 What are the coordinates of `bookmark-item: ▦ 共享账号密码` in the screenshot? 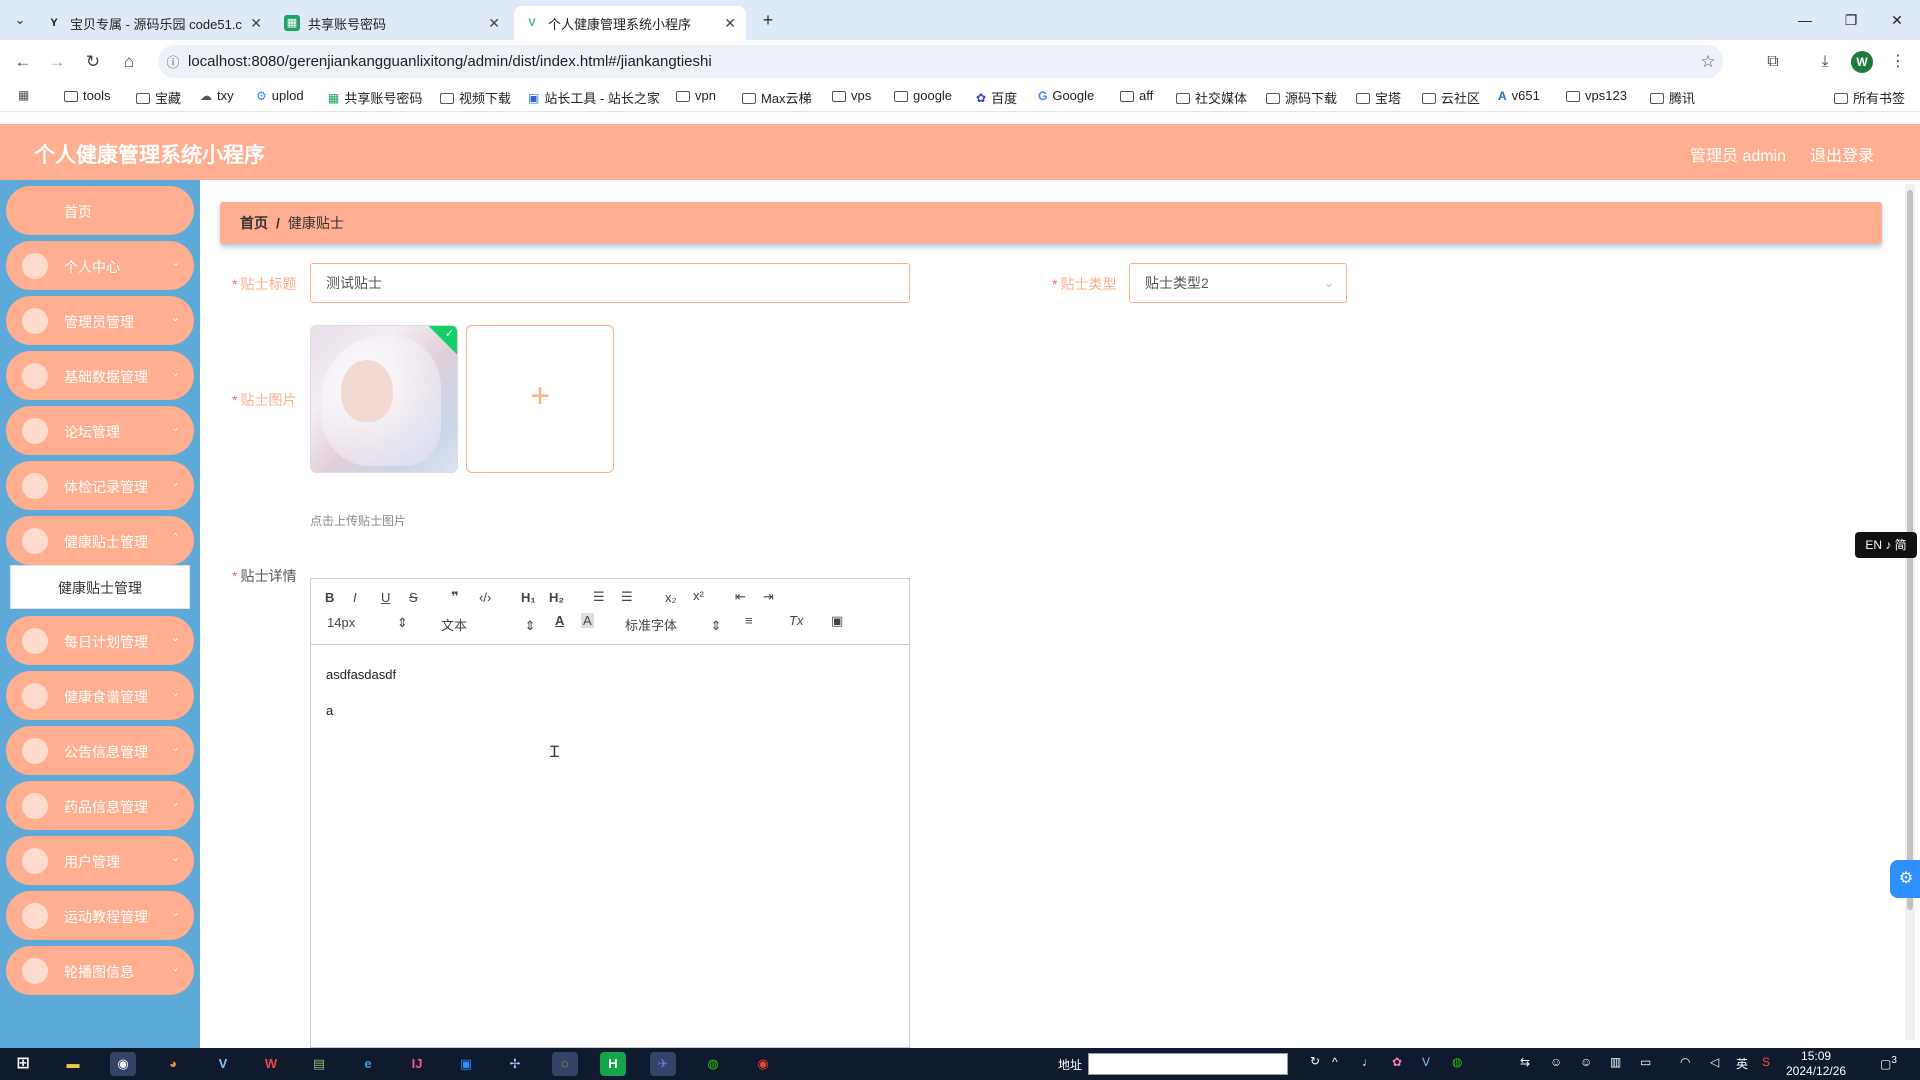 It's located at (375, 97).